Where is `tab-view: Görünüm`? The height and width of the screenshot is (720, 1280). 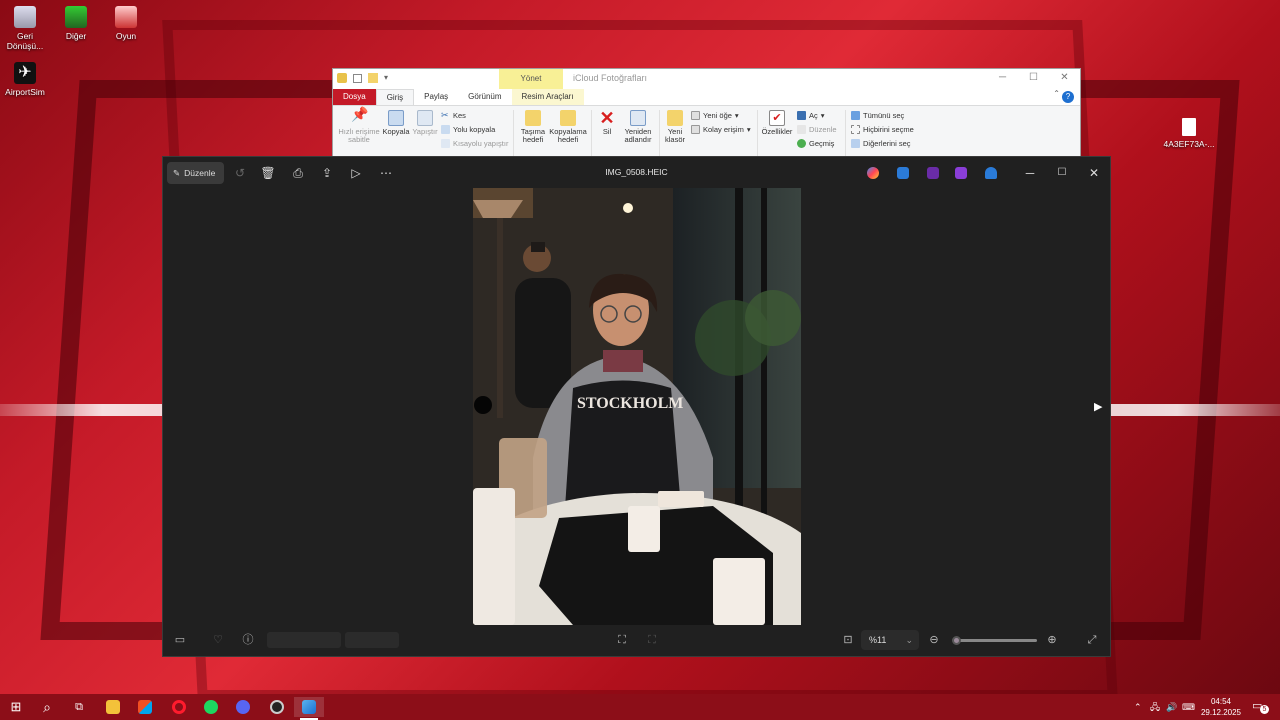 tab-view: Görünüm is located at coordinates (484, 97).